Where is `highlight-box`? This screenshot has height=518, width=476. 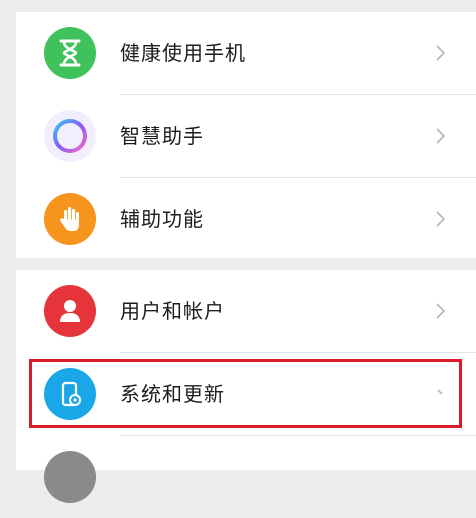
highlight-box is located at coordinates (245, 393).